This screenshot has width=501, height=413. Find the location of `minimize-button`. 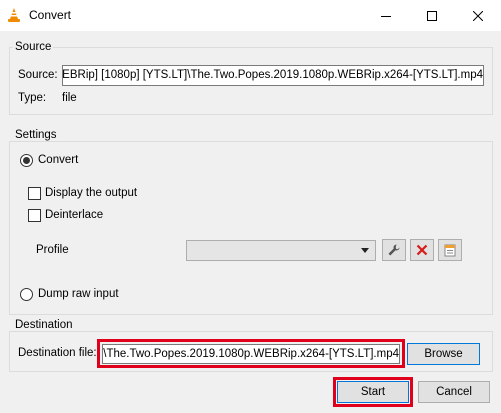

minimize-button is located at coordinates (386, 15).